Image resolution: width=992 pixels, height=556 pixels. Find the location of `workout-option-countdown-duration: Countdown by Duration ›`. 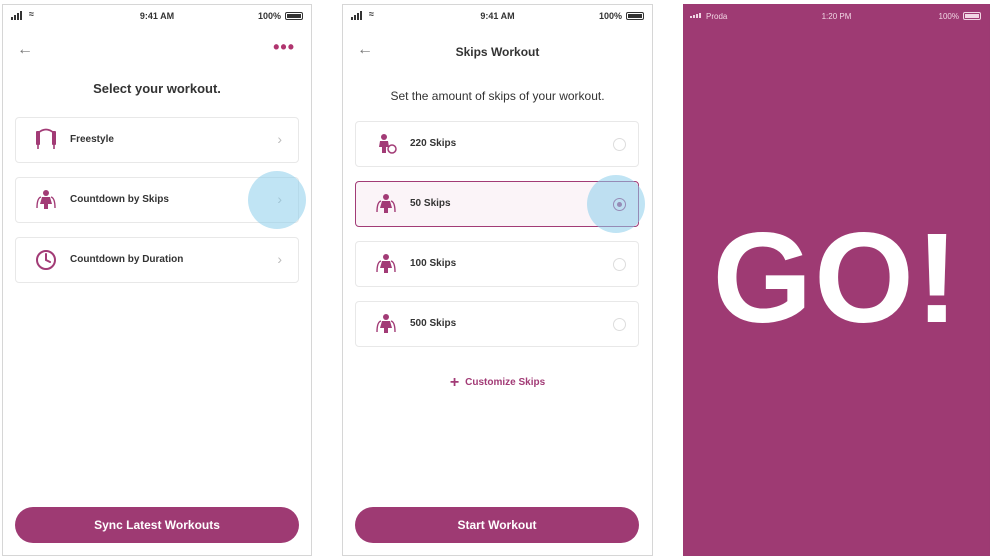

workout-option-countdown-duration: Countdown by Duration › is located at coordinates (157, 260).